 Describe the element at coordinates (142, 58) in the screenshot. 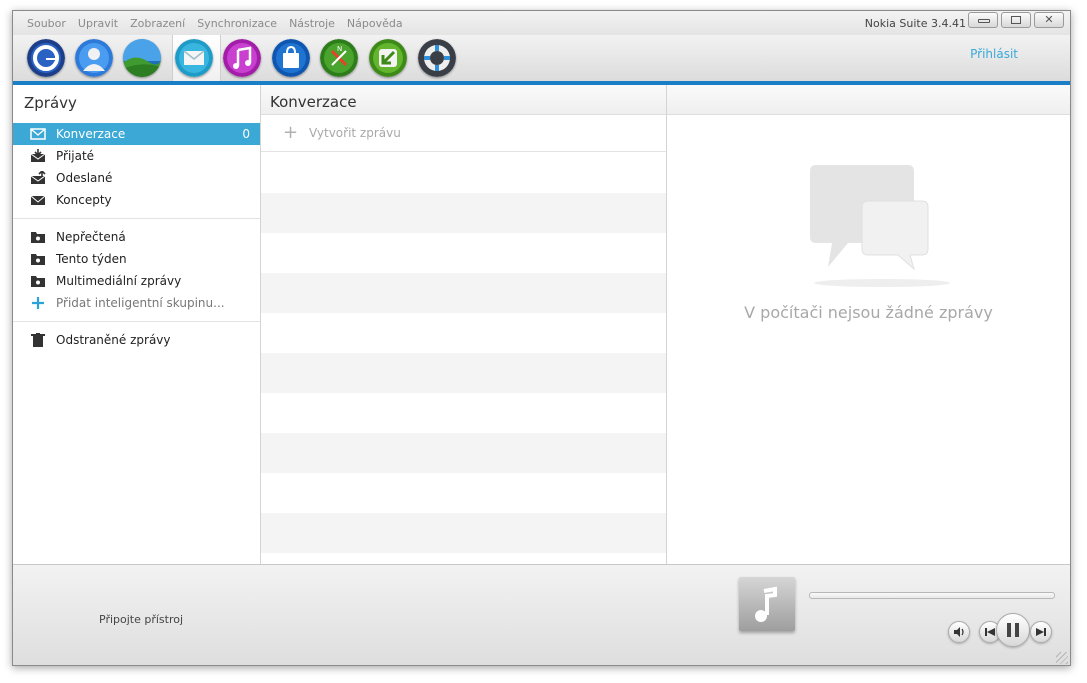

I see `photos-icon` at that location.